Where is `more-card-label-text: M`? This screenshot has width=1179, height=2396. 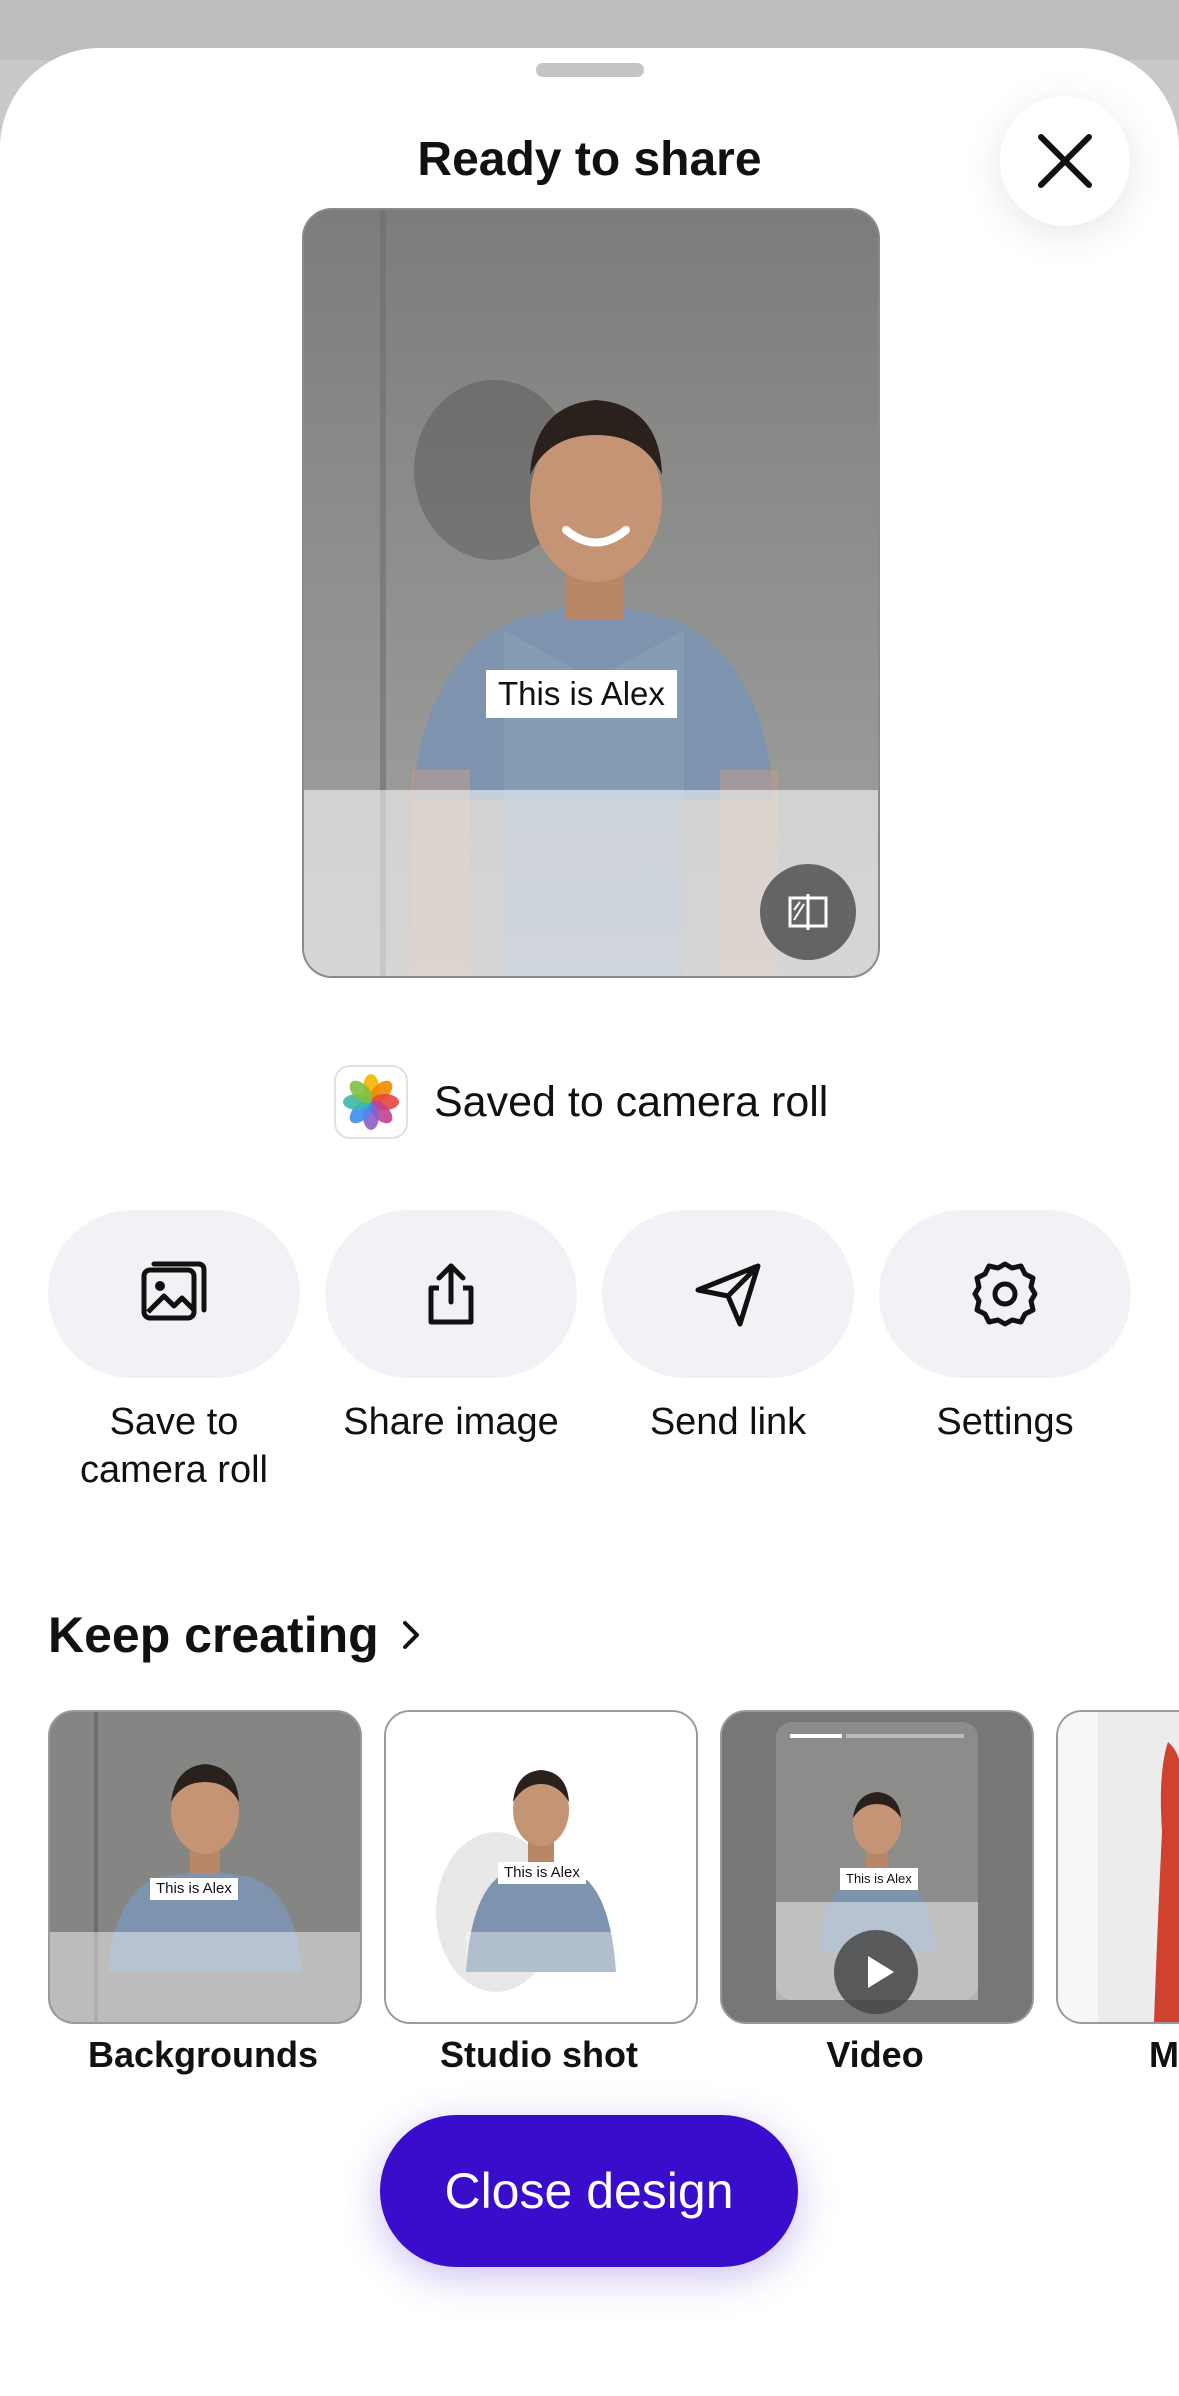
more-card-label-text: M is located at coordinates (1164, 2054).